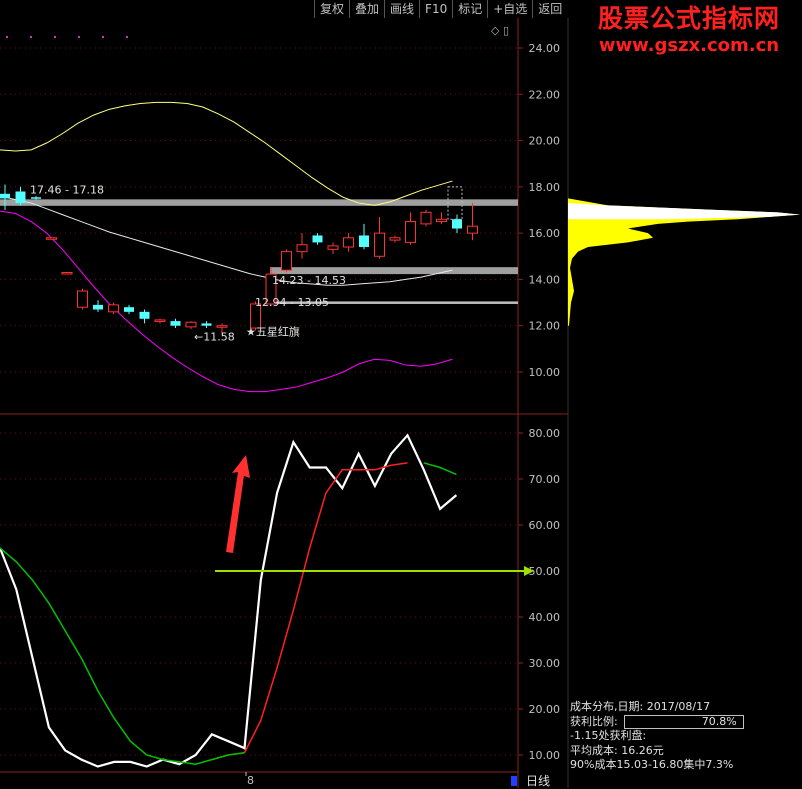 This screenshot has height=789, width=802. What do you see at coordinates (401, 9) in the screenshot?
I see `toolbar-draw-line-button: 画线` at bounding box center [401, 9].